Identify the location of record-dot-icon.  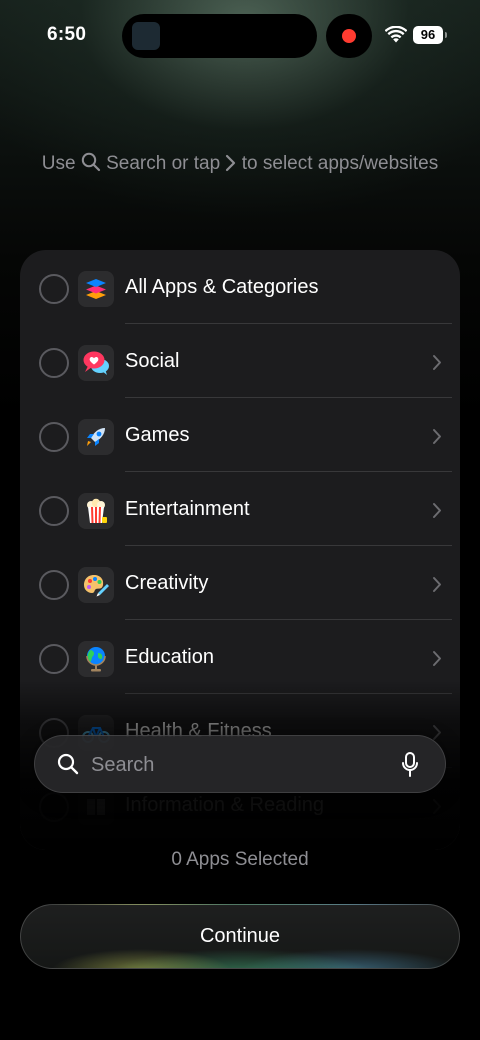
(349, 36).